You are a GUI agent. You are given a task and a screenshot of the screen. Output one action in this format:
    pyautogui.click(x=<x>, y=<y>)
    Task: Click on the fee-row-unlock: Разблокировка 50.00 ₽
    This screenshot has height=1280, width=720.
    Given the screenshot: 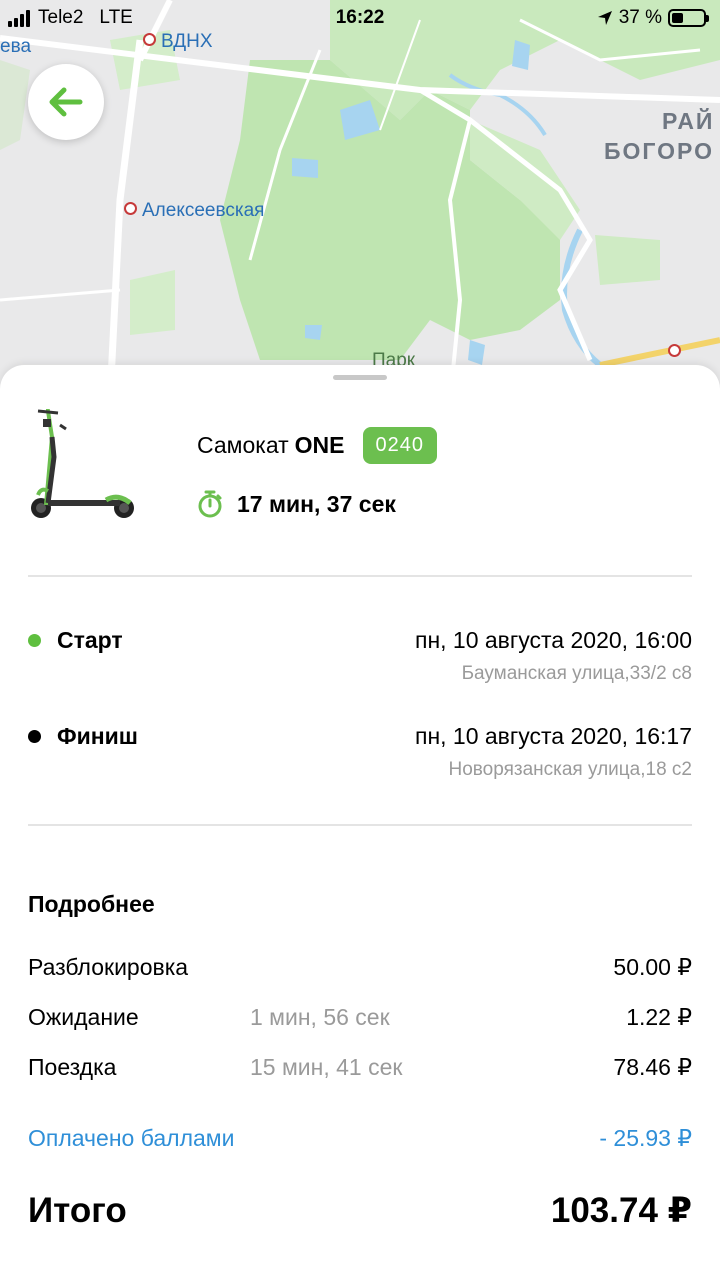 What is the action you would take?
    pyautogui.click(x=360, y=969)
    